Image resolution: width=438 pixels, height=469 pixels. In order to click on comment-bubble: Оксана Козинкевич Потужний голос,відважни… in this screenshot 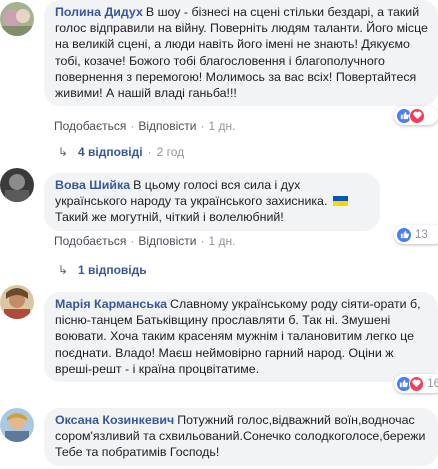, I will do `click(241, 437)`.